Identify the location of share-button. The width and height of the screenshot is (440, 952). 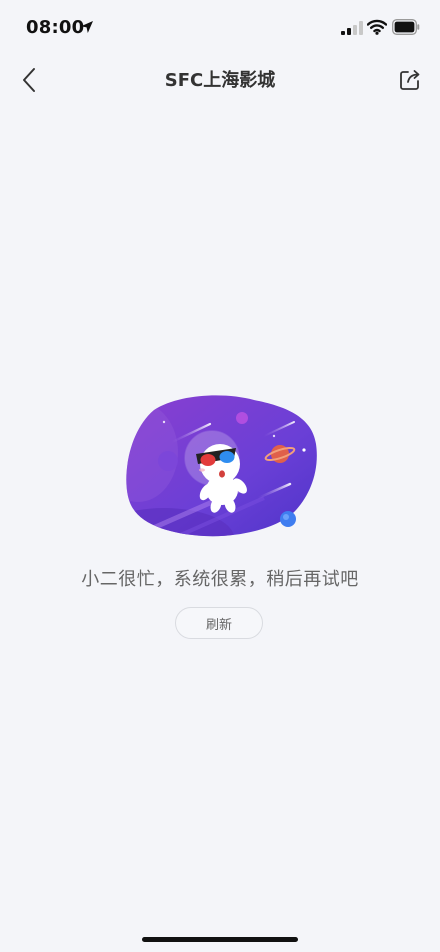
(410, 80).